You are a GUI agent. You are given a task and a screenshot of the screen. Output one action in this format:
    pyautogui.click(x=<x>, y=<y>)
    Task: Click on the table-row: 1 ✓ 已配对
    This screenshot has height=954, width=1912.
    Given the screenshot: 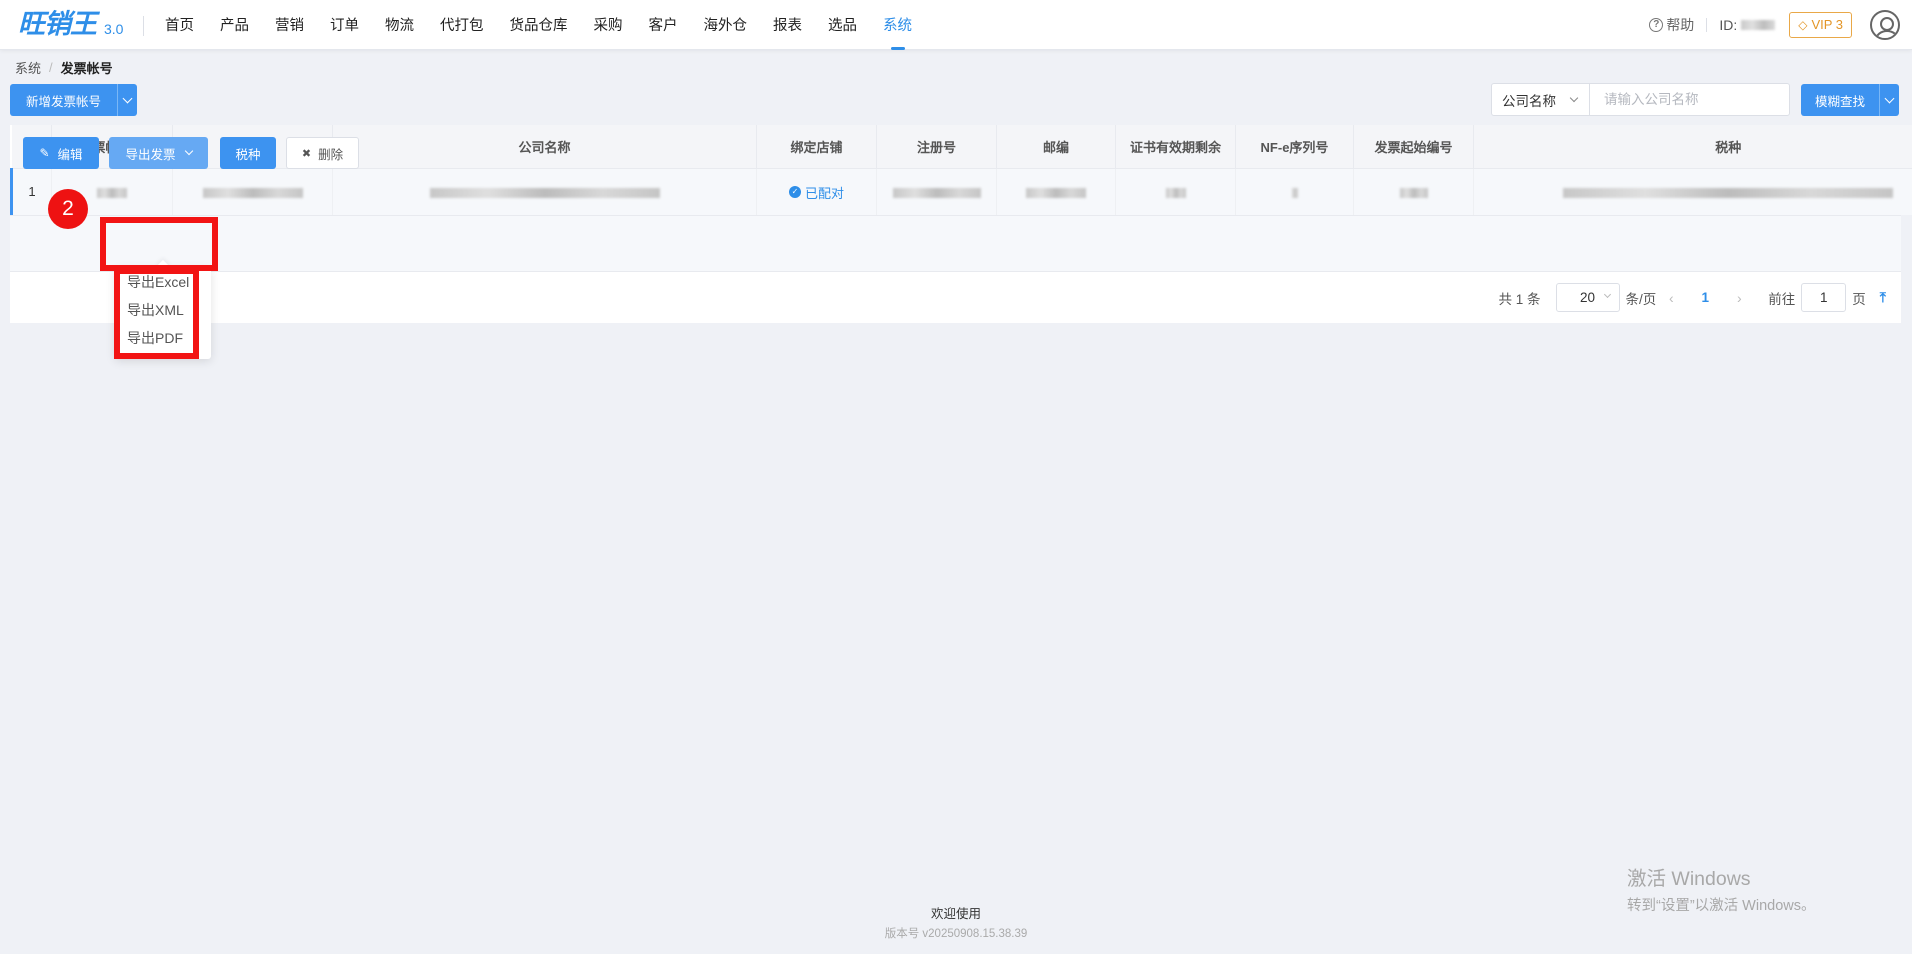 What is the action you would take?
    pyautogui.click(x=961, y=191)
    